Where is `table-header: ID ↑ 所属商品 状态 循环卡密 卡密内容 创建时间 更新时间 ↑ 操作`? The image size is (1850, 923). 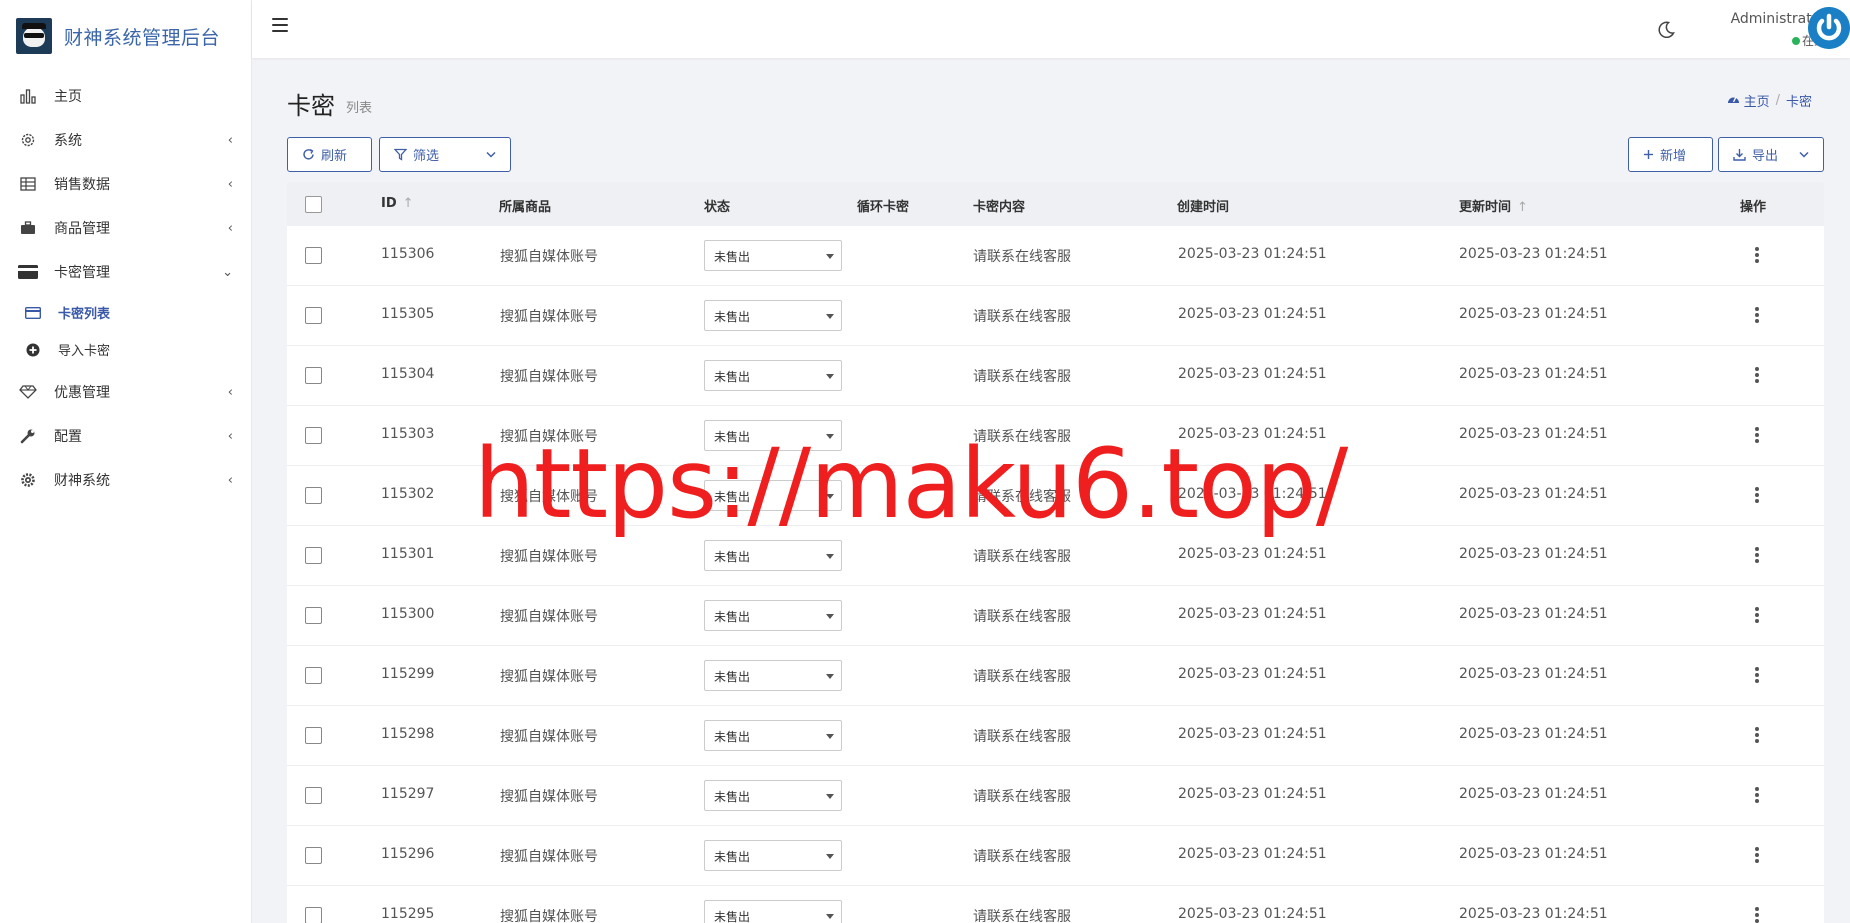
table-header: ID ↑ 所属商品 状态 循环卡密 卡密内容 创建时间 更新时间 ↑ 操作 is located at coordinates (1055, 204).